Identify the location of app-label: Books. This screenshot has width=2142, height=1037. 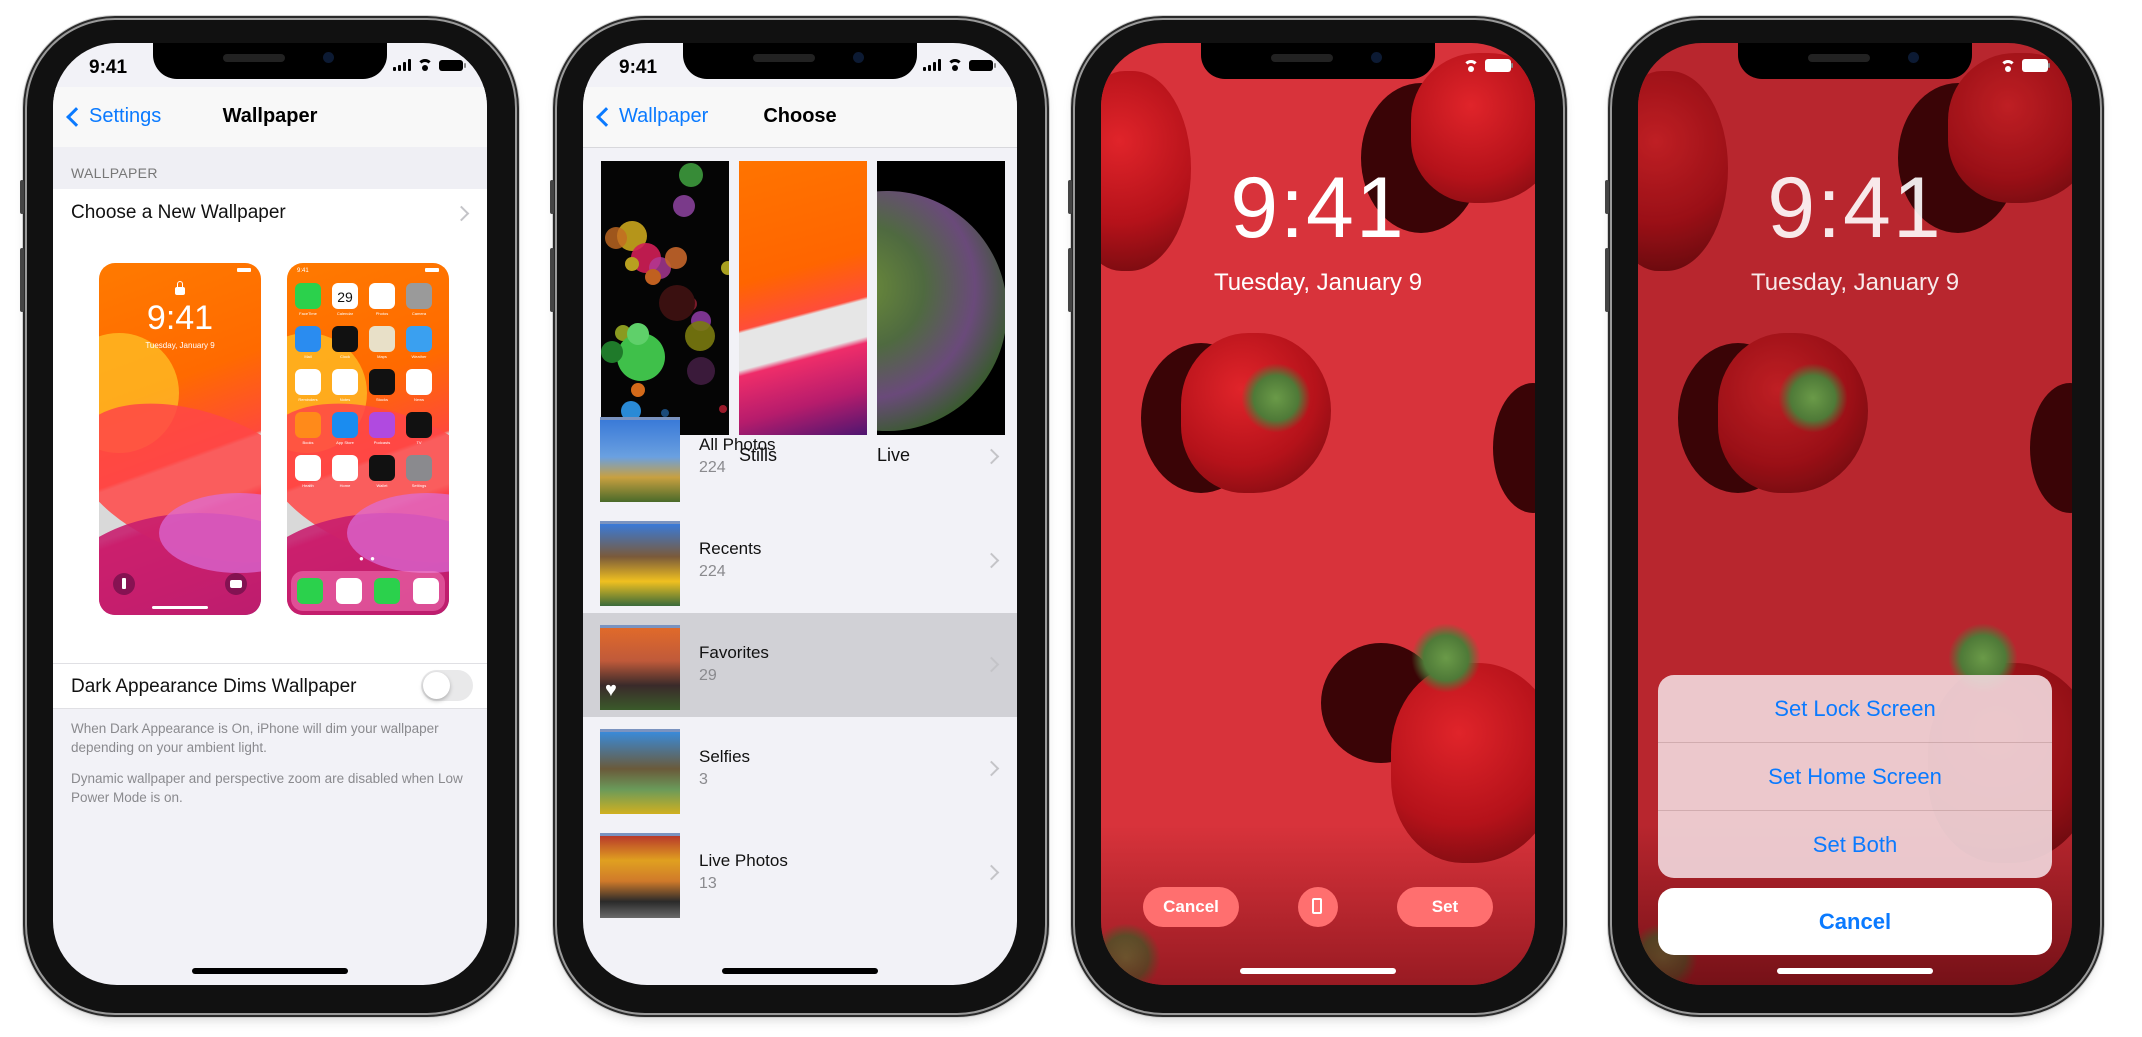
(308, 442).